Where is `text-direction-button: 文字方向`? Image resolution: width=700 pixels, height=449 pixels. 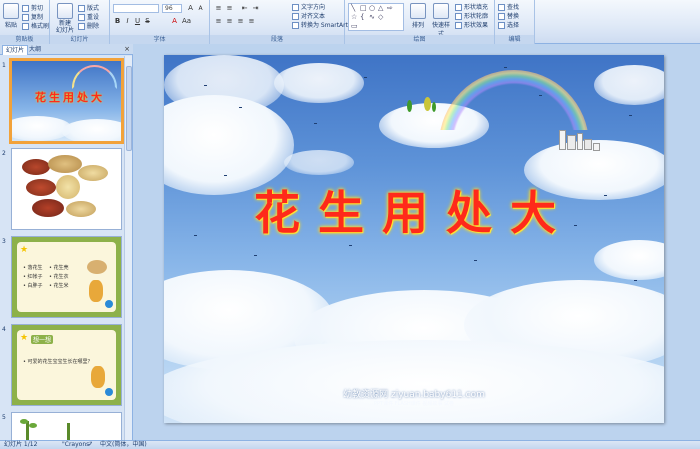
text-direction-button: 文字方向 is located at coordinates (308, 6).